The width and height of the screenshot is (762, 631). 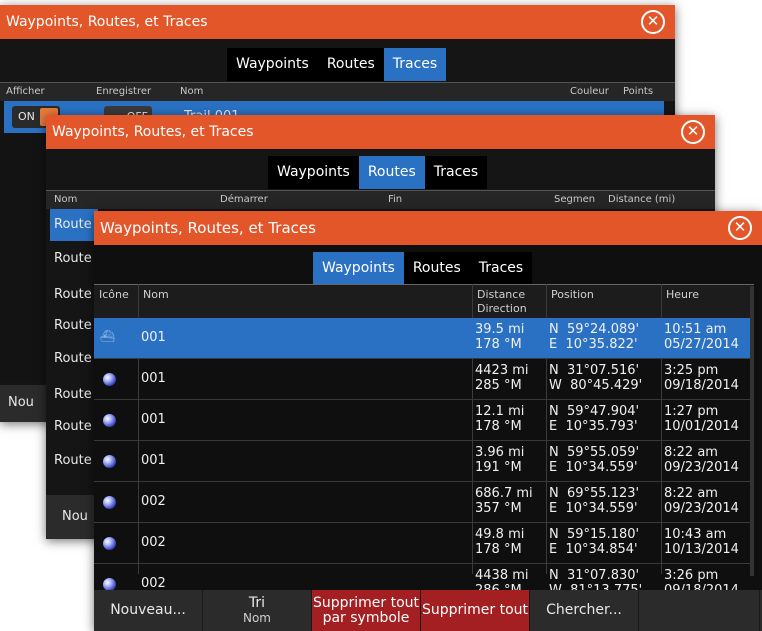 I want to click on time-value: 10:43 am, so click(x=695, y=534).